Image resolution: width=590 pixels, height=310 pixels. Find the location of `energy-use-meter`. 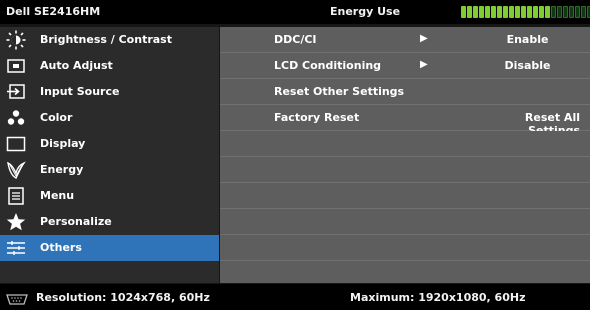

energy-use-meter is located at coordinates (525, 12).